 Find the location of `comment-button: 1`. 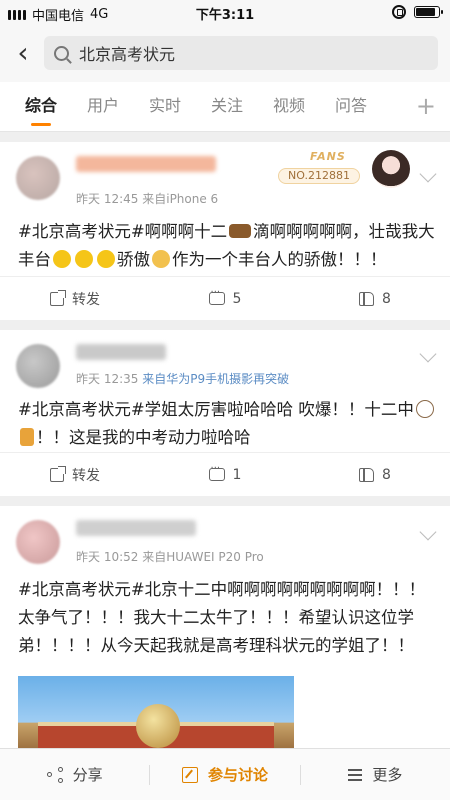

comment-button: 1 is located at coordinates (225, 474).